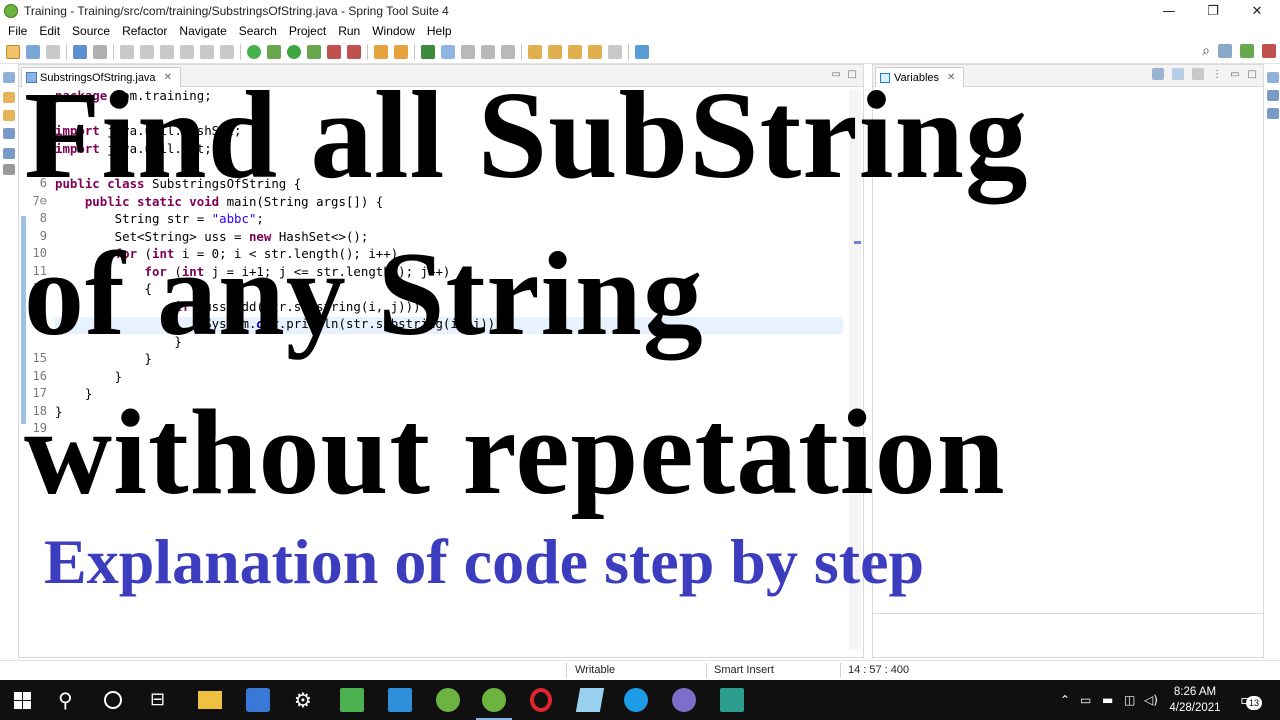 The image size is (1280, 720). What do you see at coordinates (167, 51) in the screenshot?
I see `suspend-icon` at bounding box center [167, 51].